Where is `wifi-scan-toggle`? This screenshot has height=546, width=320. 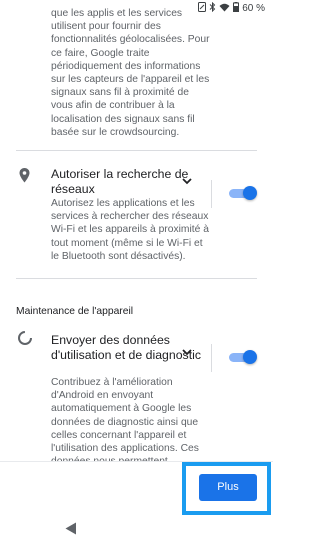 wifi-scan-toggle is located at coordinates (243, 193).